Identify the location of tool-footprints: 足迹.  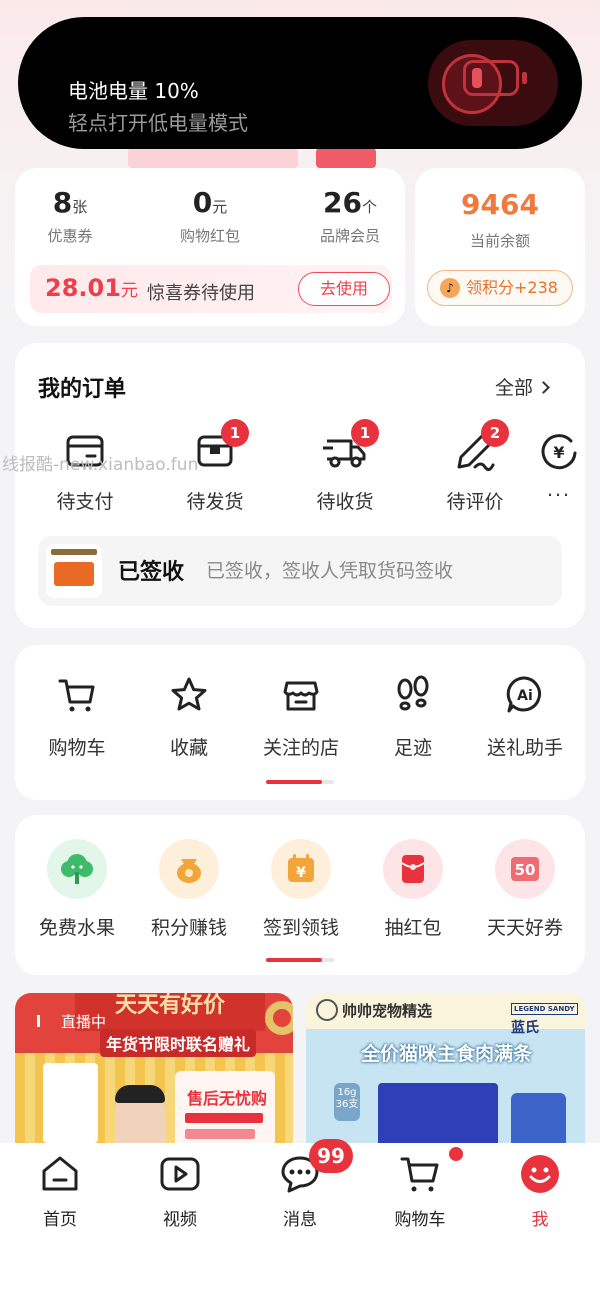
(413, 717).